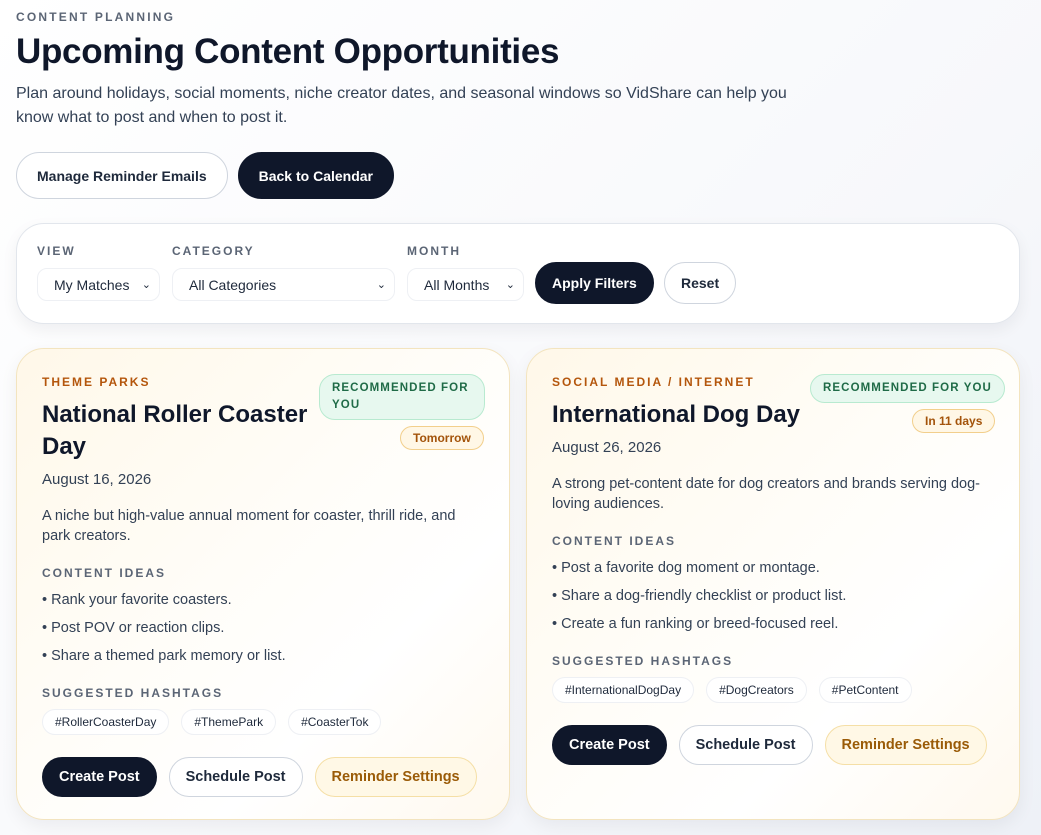 Image resolution: width=1041 pixels, height=835 pixels. What do you see at coordinates (106, 722) in the screenshot?
I see `hashtag-chip: #RollerCoasterDay` at bounding box center [106, 722].